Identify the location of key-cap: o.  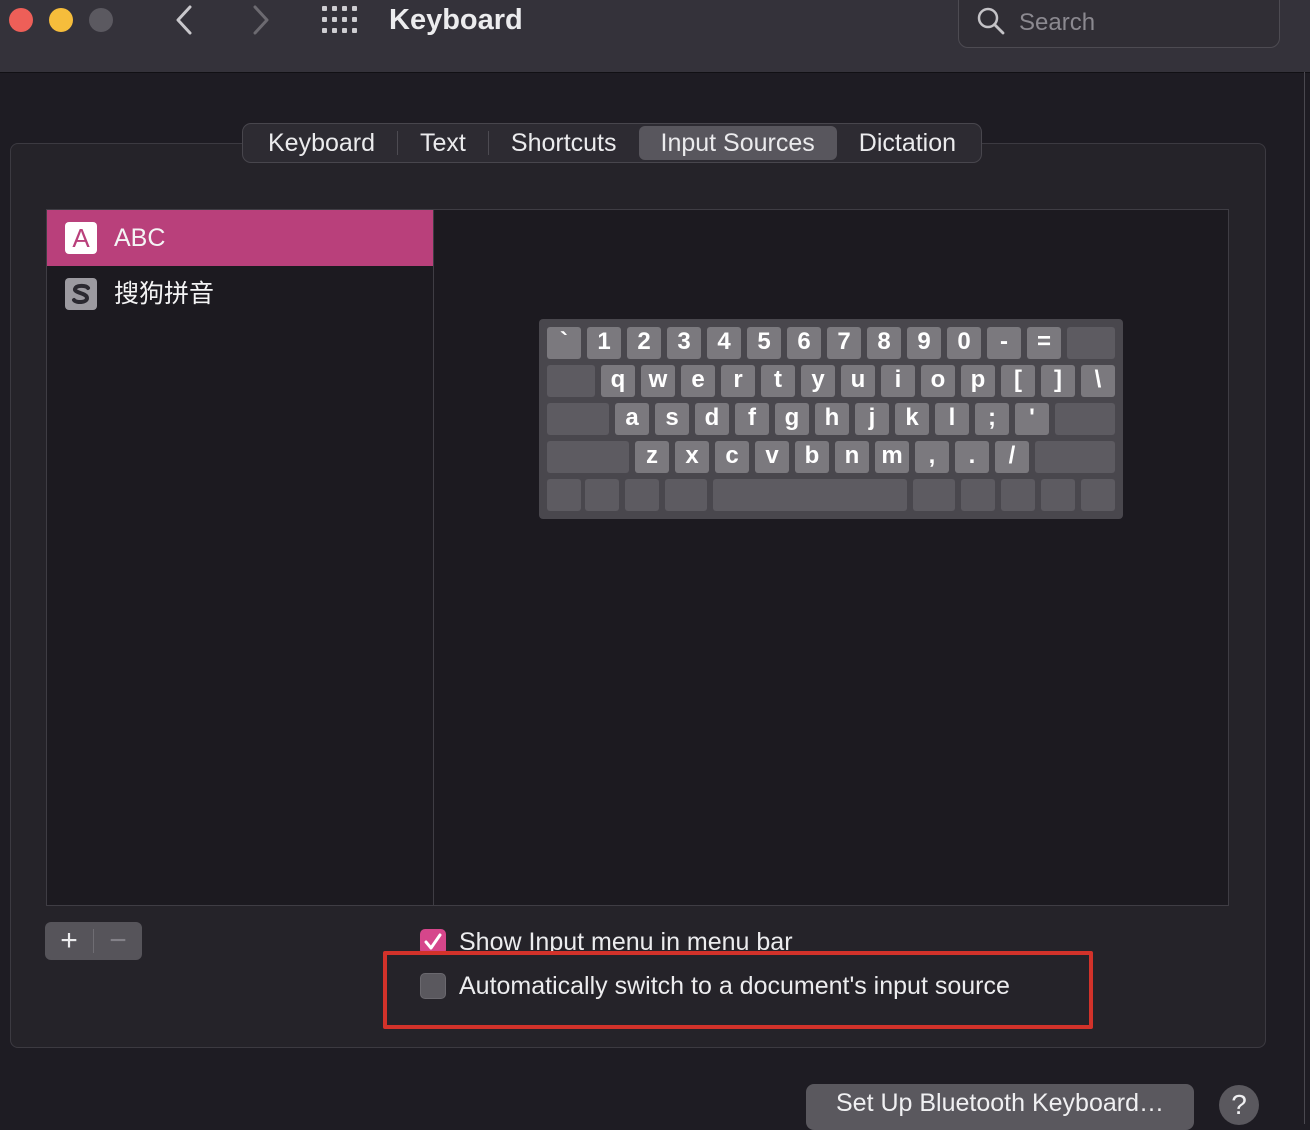
(938, 381).